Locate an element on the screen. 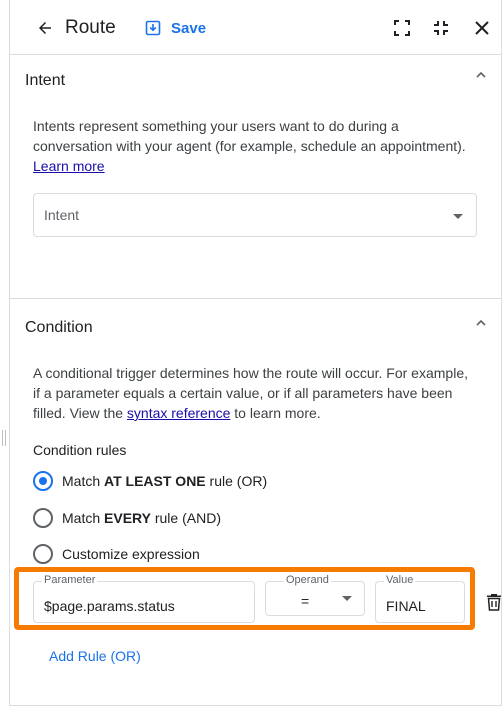 This screenshot has width=503, height=708. resize-handle is located at coordinates (4, 438).